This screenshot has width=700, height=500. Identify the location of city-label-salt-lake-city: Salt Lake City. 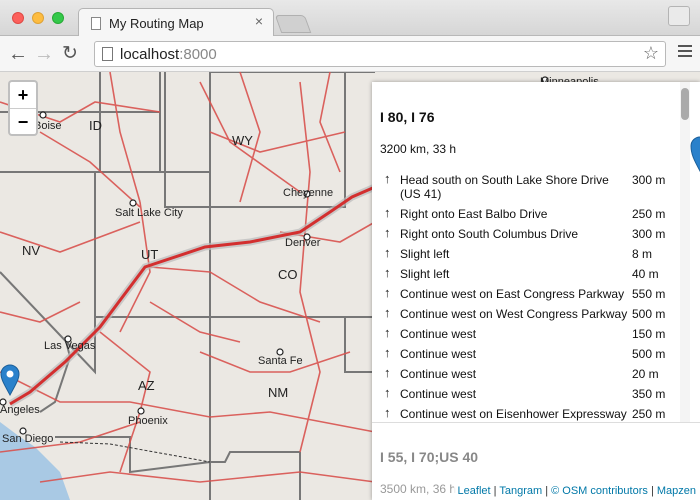
(149, 213).